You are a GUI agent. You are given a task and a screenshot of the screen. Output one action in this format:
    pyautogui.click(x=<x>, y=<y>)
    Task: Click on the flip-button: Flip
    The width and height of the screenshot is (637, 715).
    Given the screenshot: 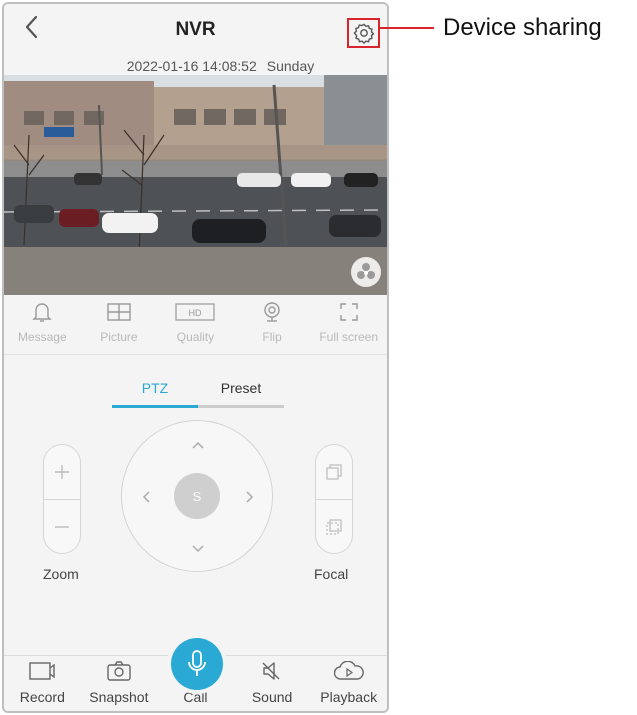 What is the action you would take?
    pyautogui.click(x=272, y=325)
    